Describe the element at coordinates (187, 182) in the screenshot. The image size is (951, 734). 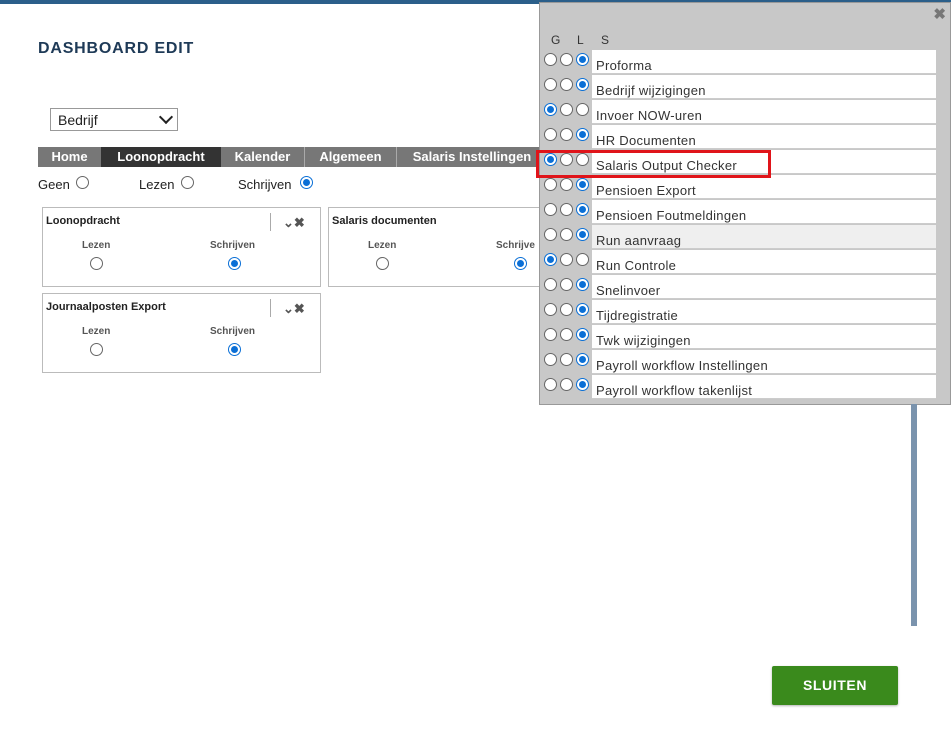
I see `permission-radio-lezen` at that location.